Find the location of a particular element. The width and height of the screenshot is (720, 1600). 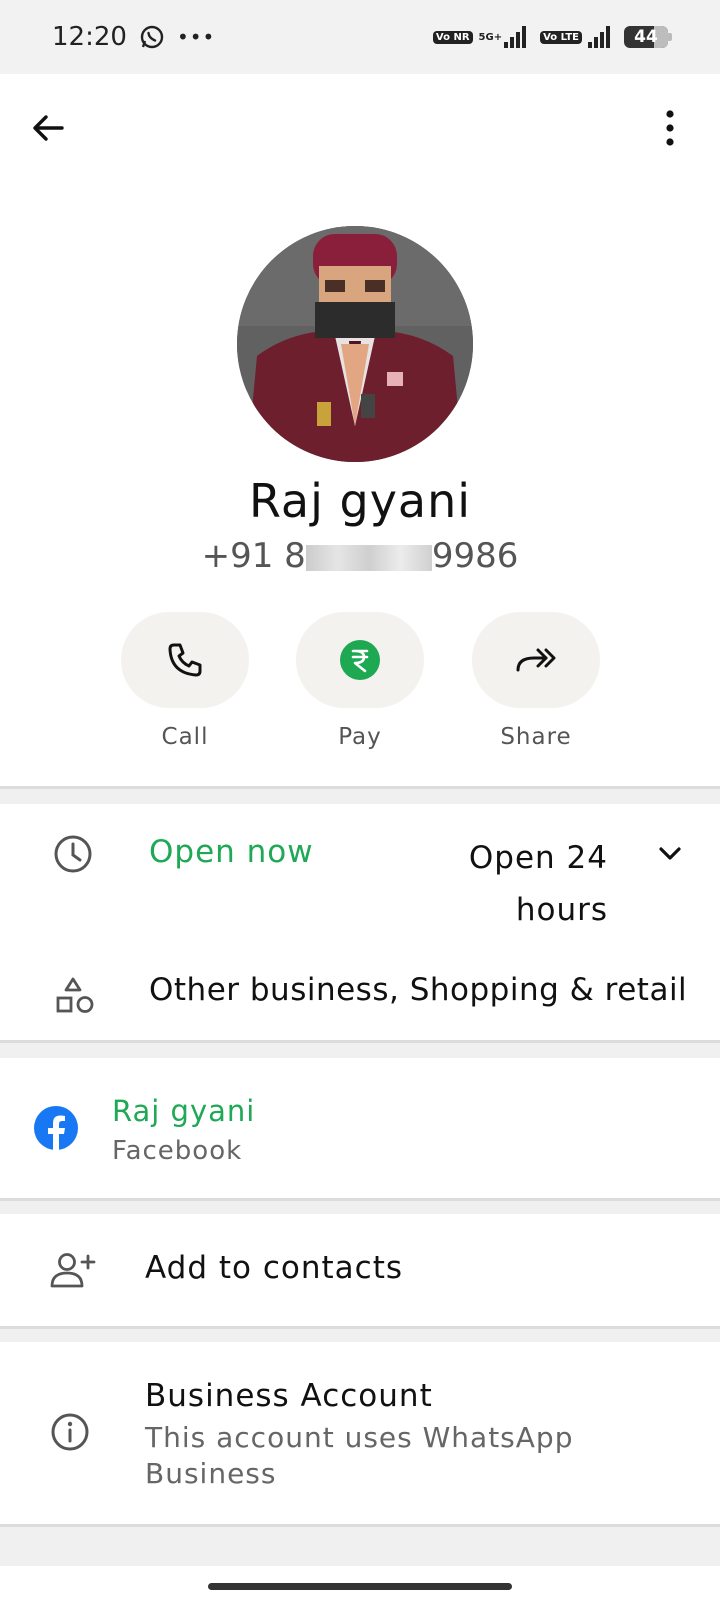

facebook-icon is located at coordinates (56, 1128).